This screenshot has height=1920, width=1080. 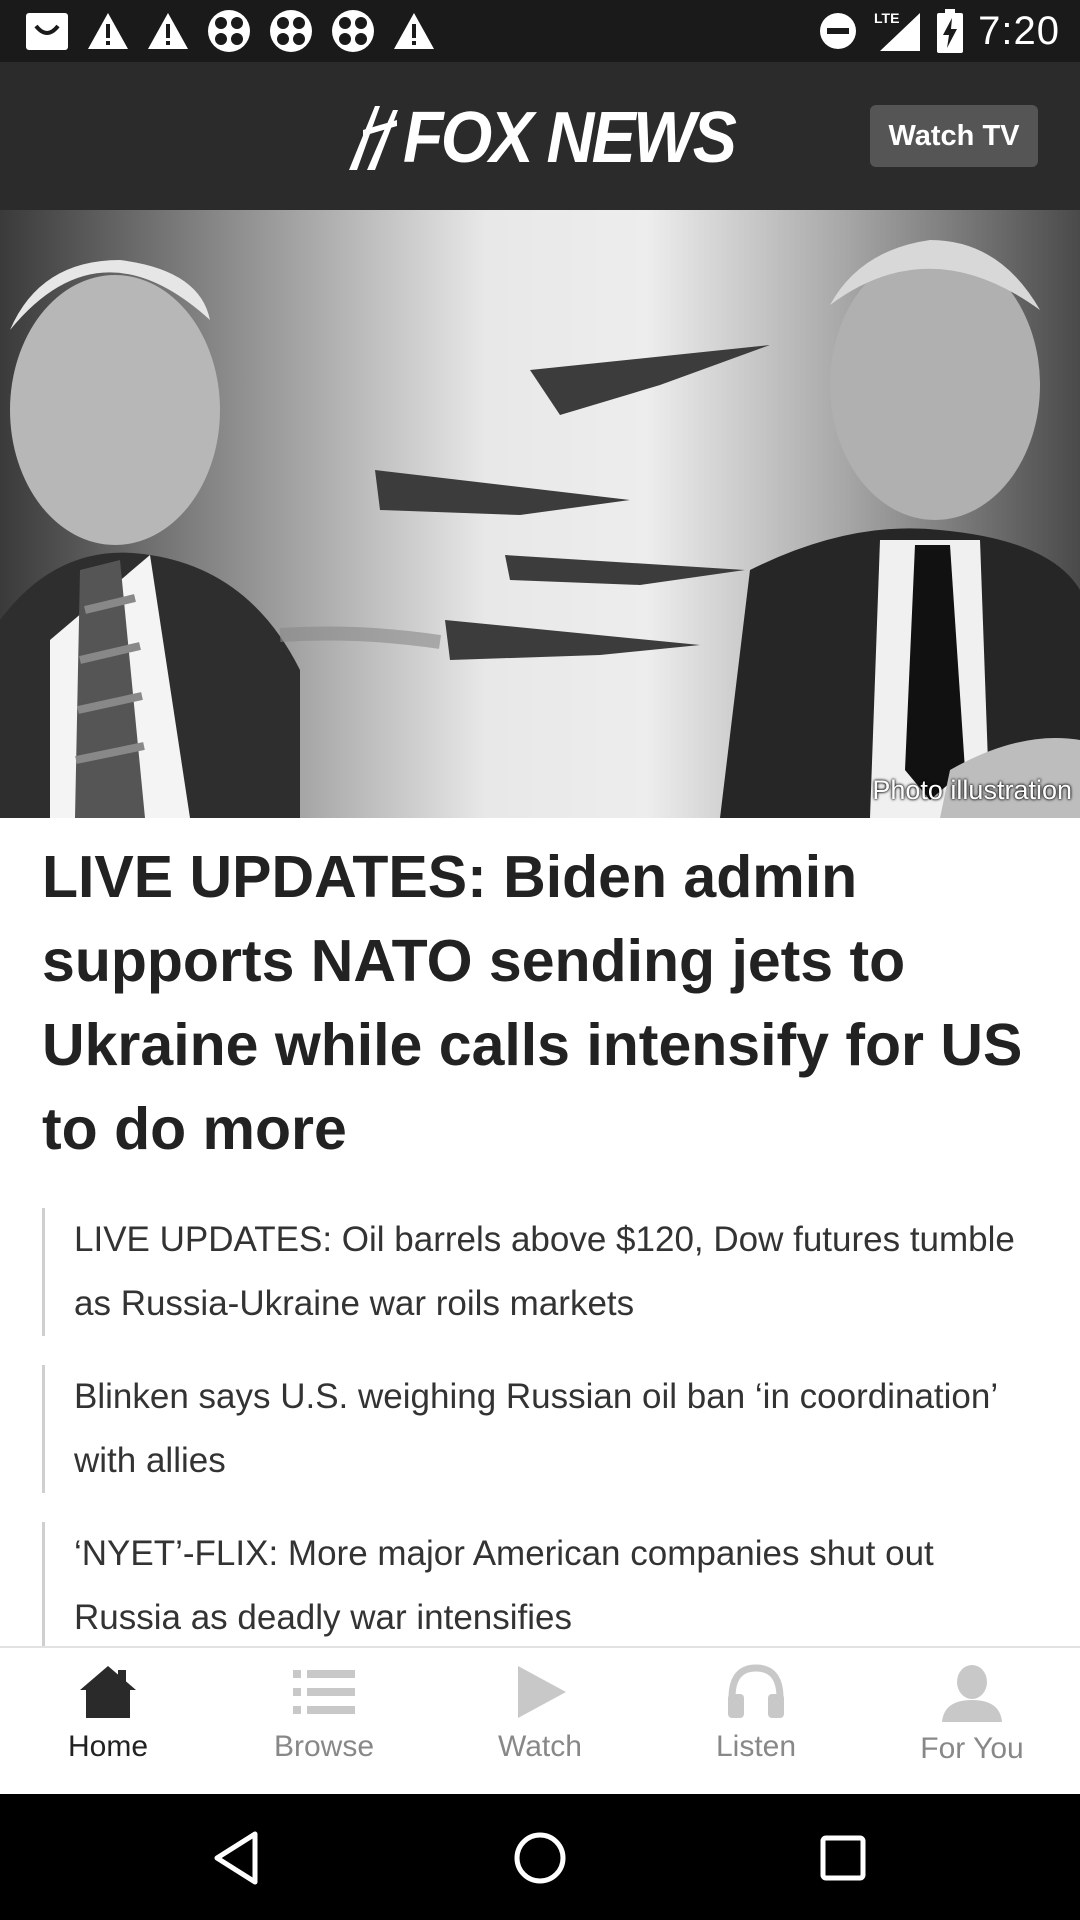 What do you see at coordinates (897, 30) in the screenshot?
I see `signal-icon: LTE` at bounding box center [897, 30].